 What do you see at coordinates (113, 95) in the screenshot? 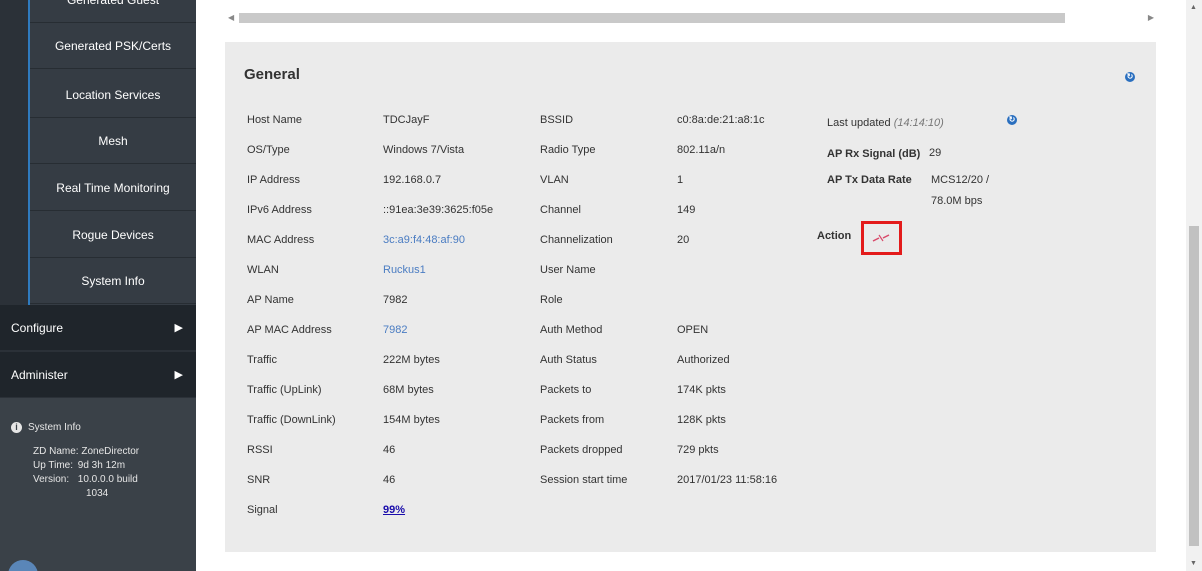
I see `sidebar-item-location-services: Location Services` at bounding box center [113, 95].